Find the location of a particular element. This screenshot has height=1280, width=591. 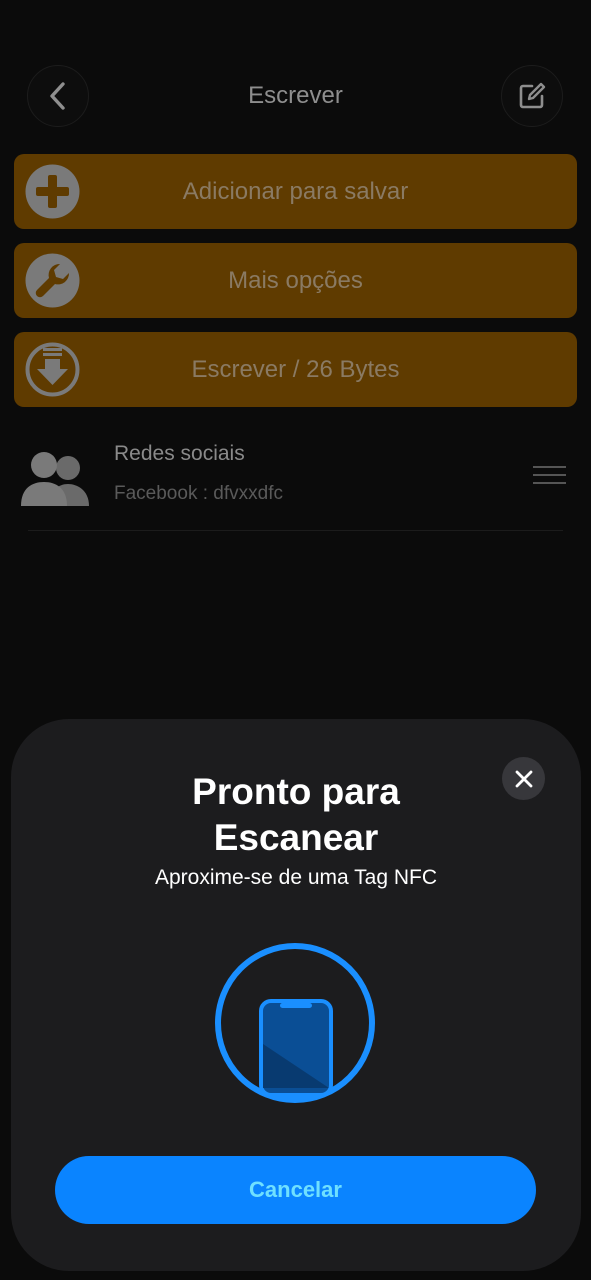

action-label: Escrever / 26 Bytes is located at coordinates (295, 369).